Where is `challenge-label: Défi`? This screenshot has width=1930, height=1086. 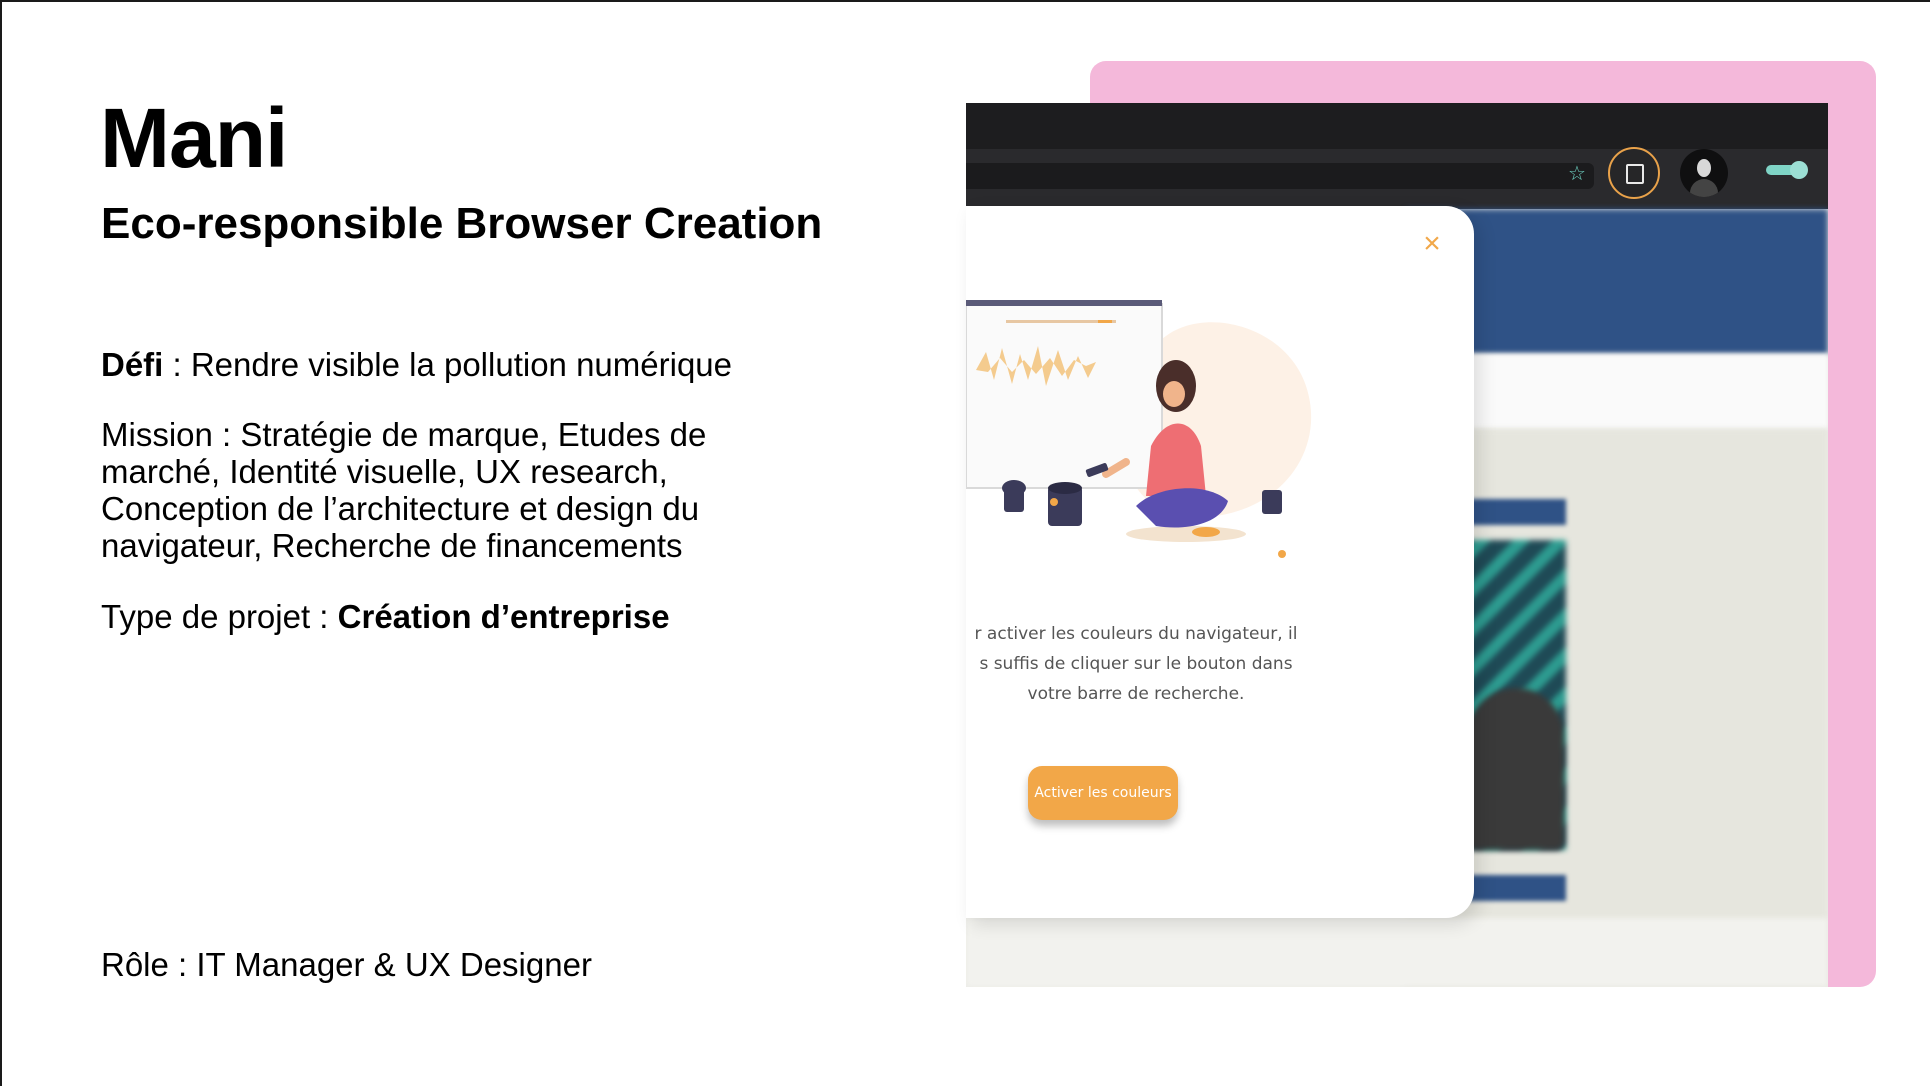 challenge-label: Défi is located at coordinates (132, 364).